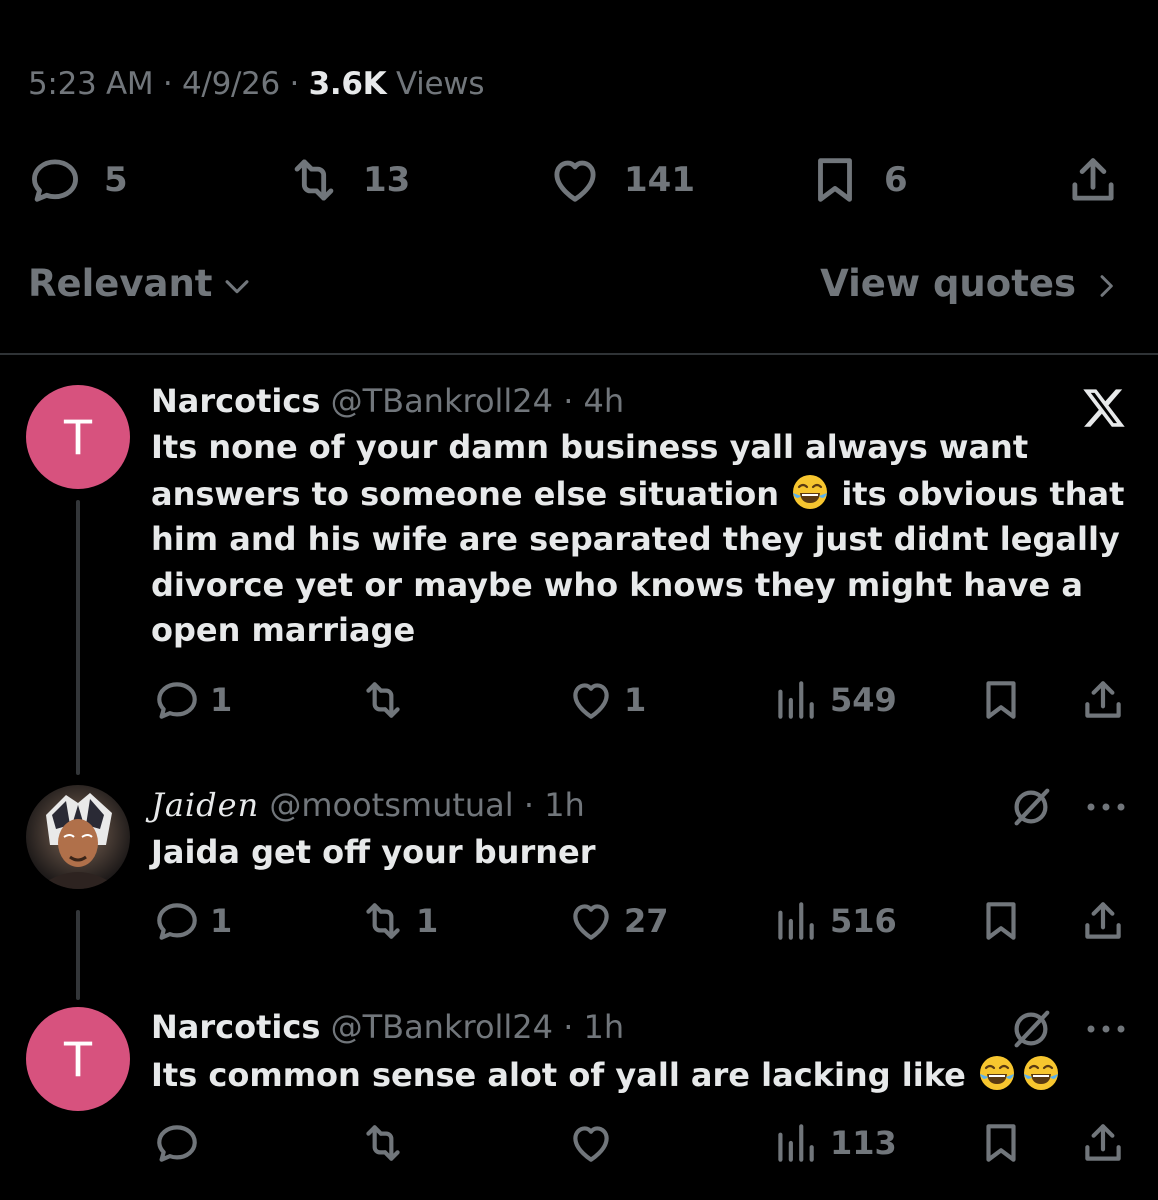 This screenshot has height=1200, width=1158. Describe the element at coordinates (646, 921) in the screenshot. I see `like-count: 27` at that location.